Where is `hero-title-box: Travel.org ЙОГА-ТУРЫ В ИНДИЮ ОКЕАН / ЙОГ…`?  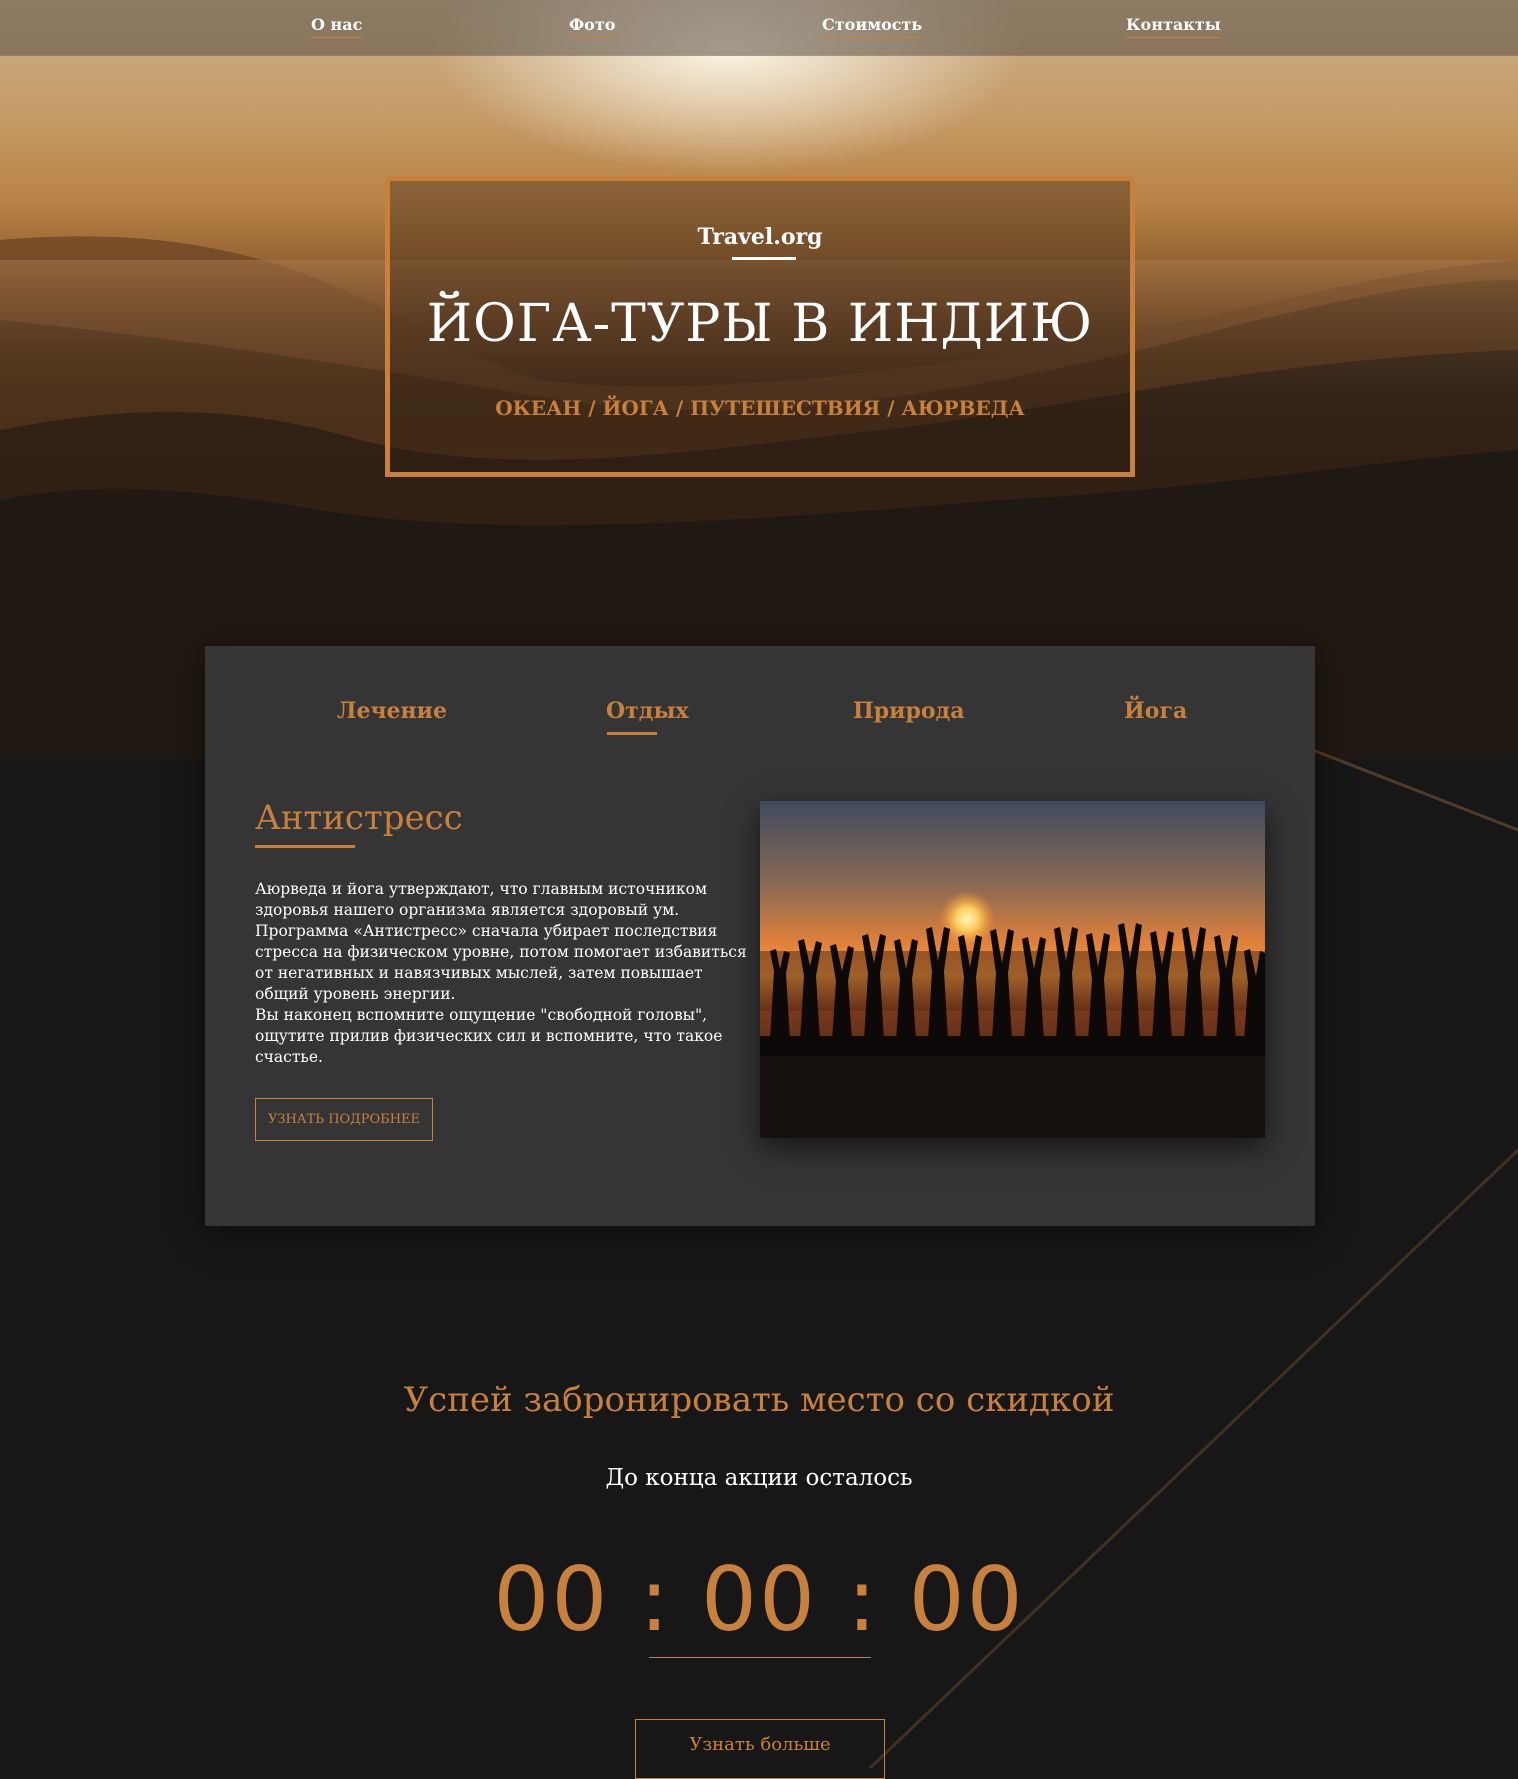 hero-title-box: Travel.org ЙОГА-ТУРЫ В ИНДИЮ ОКЕАН / ЙОГ… is located at coordinates (760, 326).